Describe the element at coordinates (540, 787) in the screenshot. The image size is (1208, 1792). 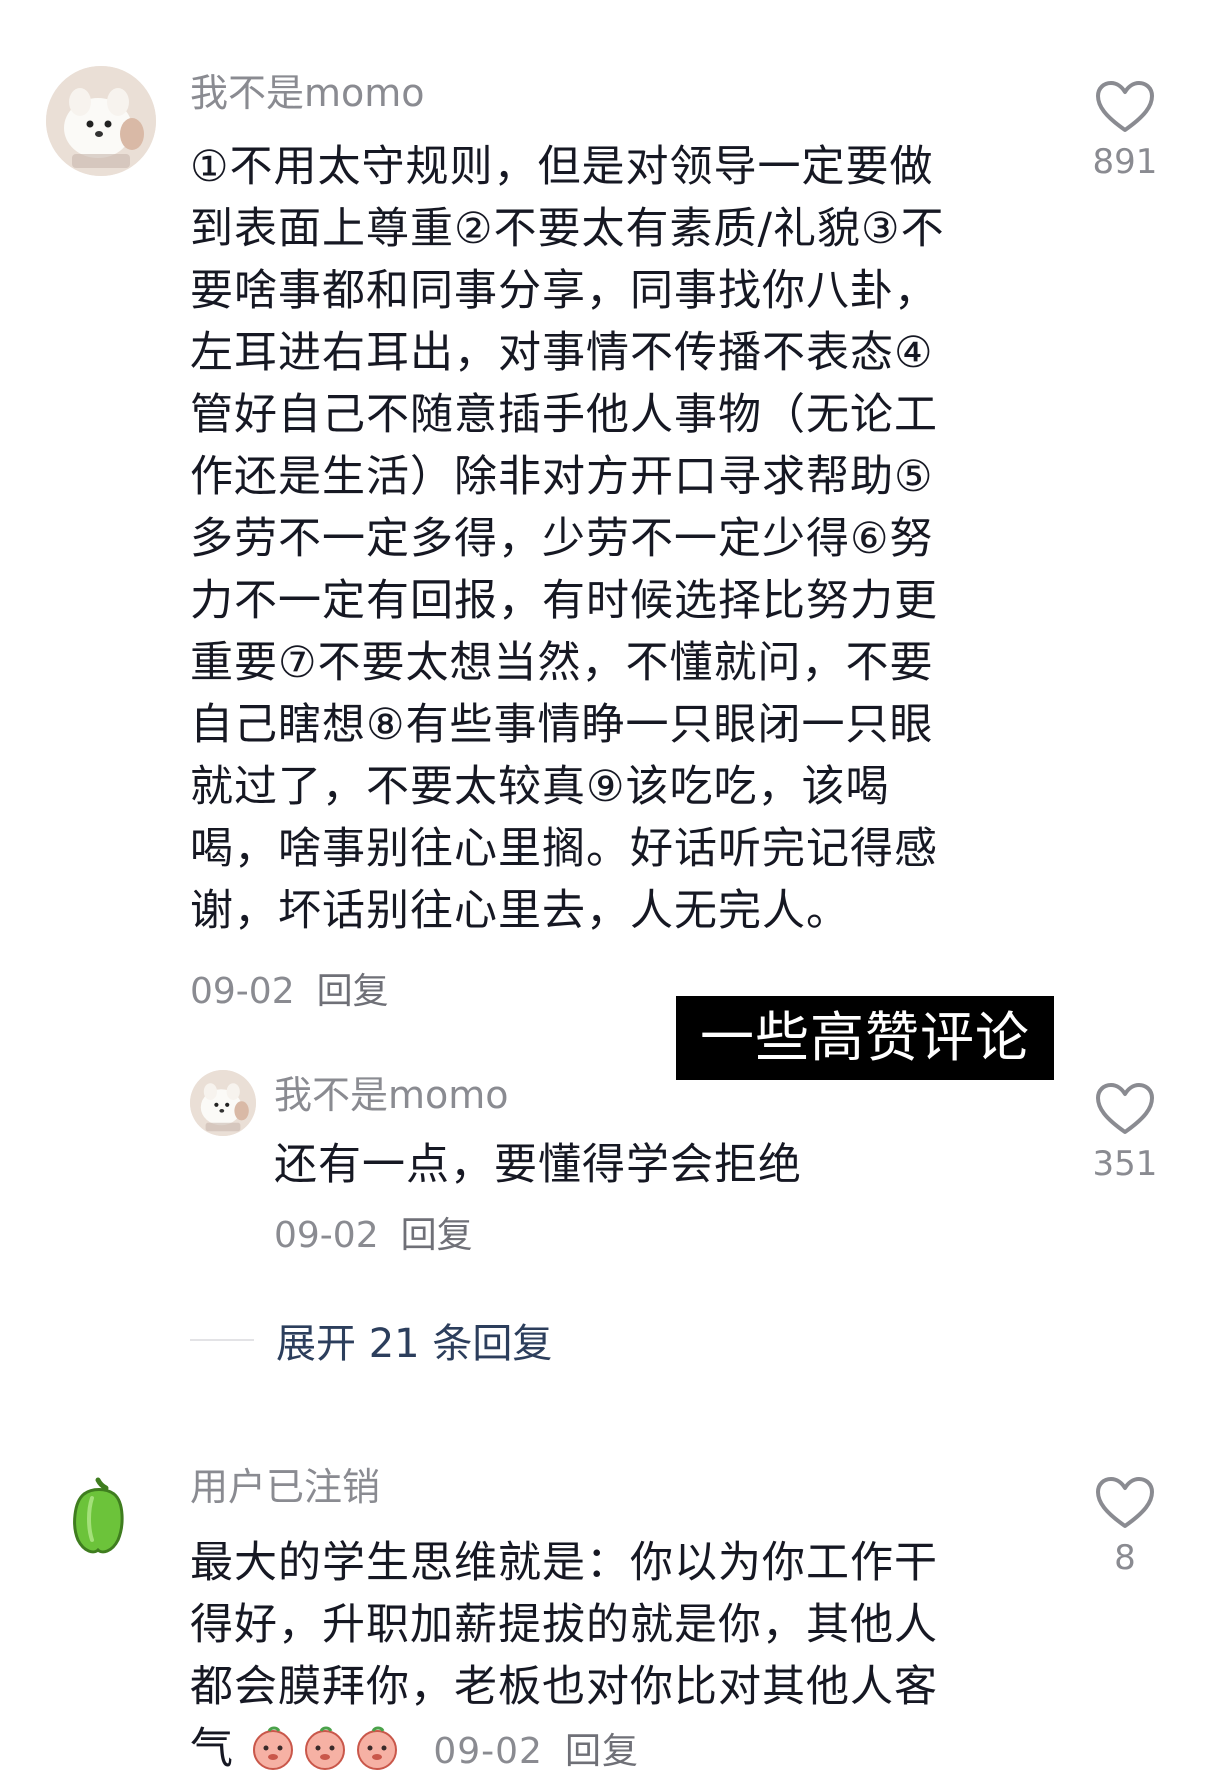
I see `comment-text-line: 就过了，不要太较真⑨该吃吃，该喝` at that location.